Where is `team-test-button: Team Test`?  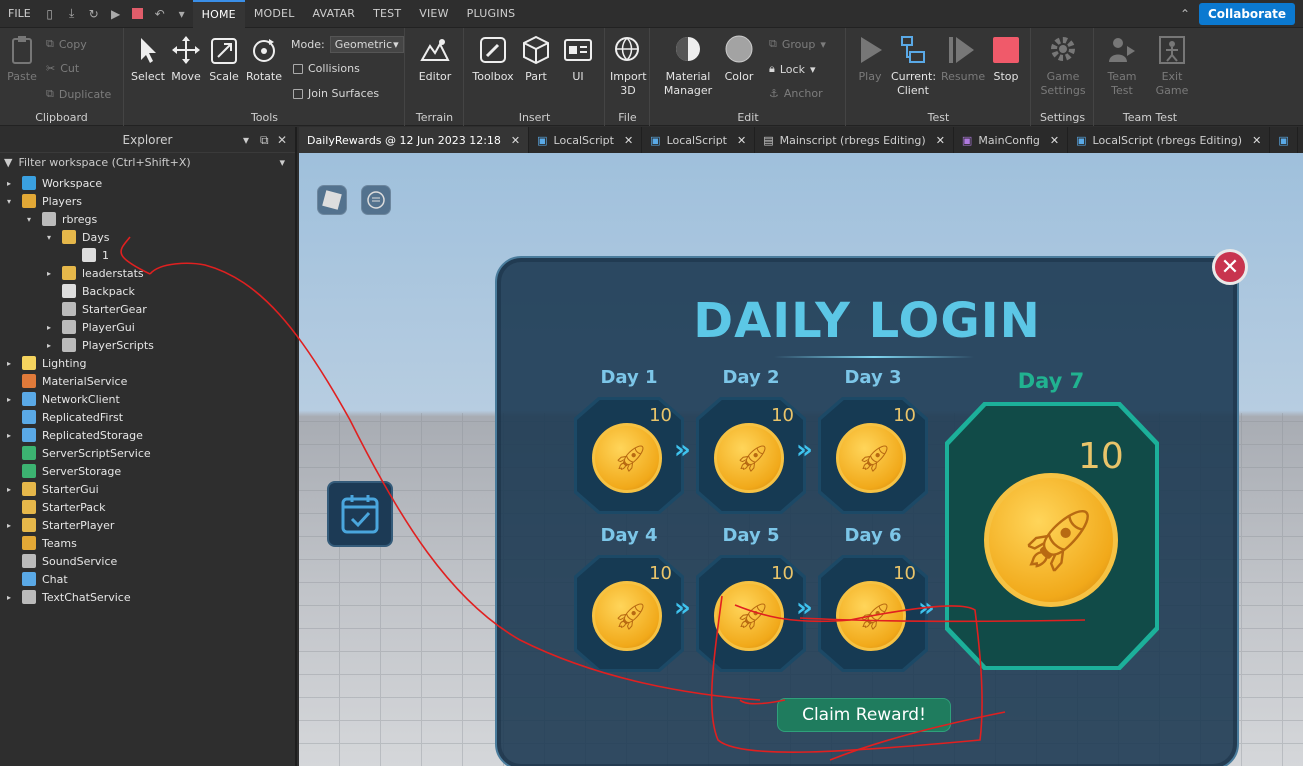 team-test-button: Team Test is located at coordinates (1122, 66).